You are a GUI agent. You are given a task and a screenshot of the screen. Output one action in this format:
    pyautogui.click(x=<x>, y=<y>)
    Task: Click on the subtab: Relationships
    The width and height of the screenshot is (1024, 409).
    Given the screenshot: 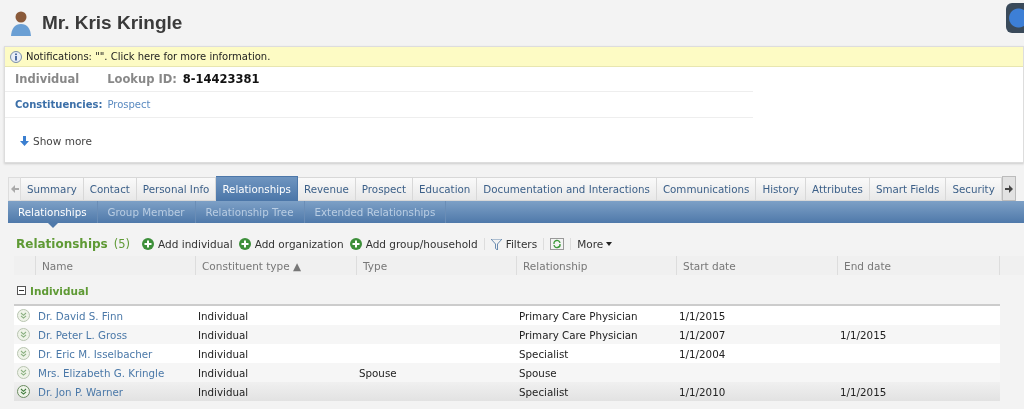 What is the action you would take?
    pyautogui.click(x=53, y=212)
    